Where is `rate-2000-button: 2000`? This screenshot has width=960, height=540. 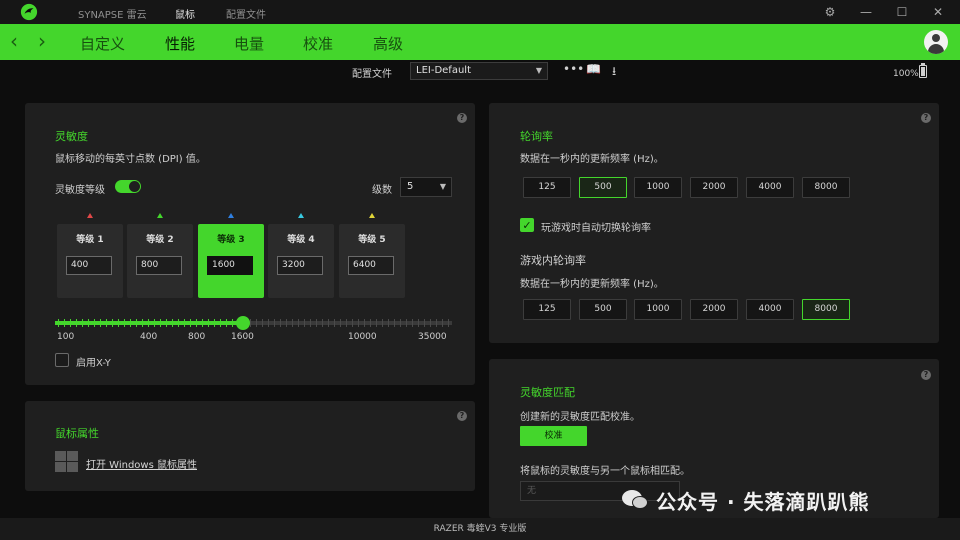 rate-2000-button: 2000 is located at coordinates (714, 187).